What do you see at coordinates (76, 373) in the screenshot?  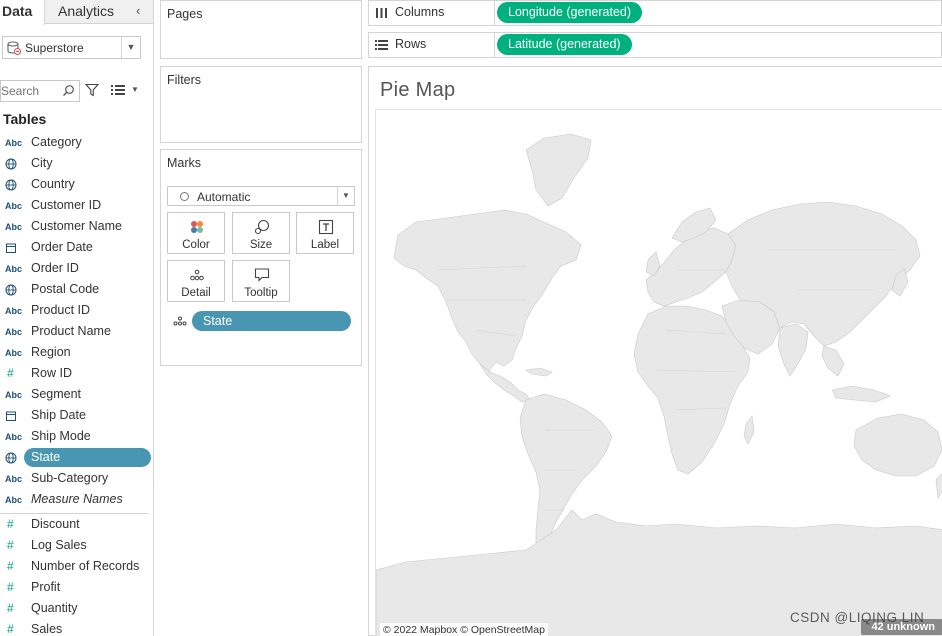 I see `field-item: # Row ID` at bounding box center [76, 373].